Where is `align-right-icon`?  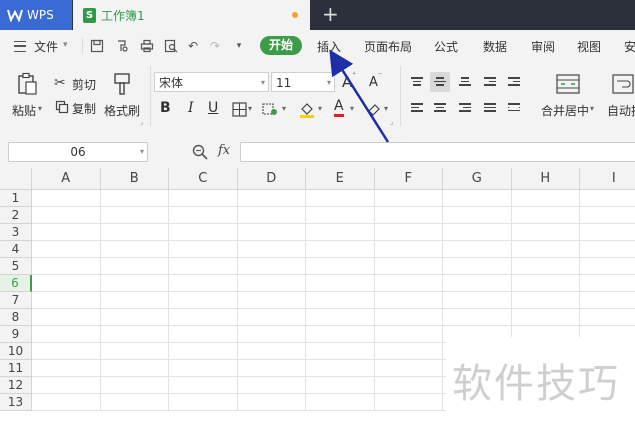
align-right-icon is located at coordinates (465, 108).